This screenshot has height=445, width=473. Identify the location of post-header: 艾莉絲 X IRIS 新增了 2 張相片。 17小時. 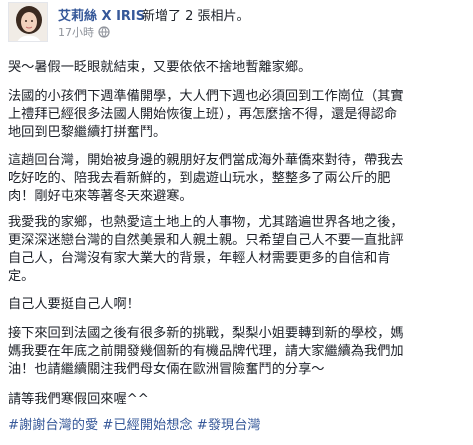
(238, 22).